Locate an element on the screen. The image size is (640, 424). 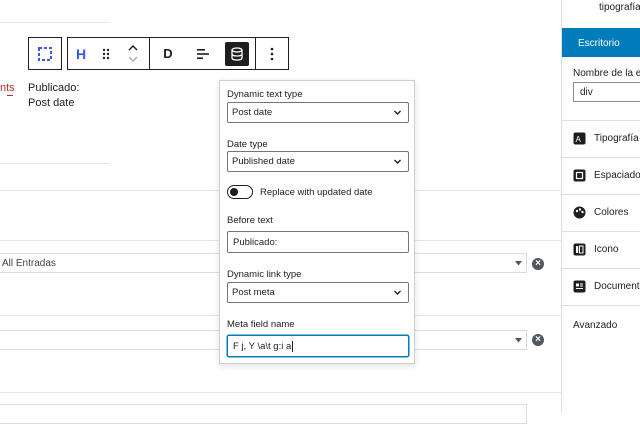
toggle-knob is located at coordinates (234, 192).